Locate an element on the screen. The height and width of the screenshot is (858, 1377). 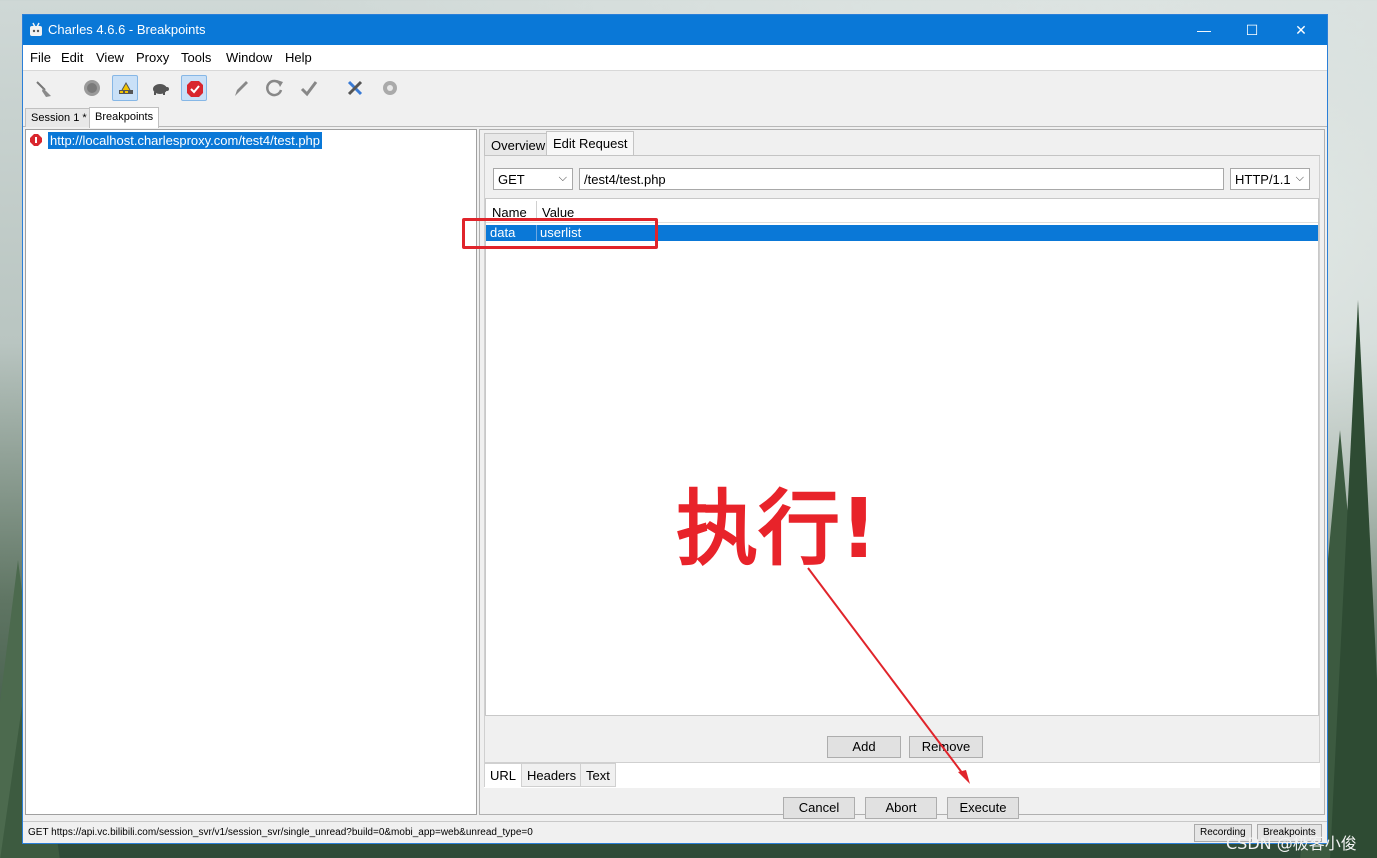
watermark: CSDN @极客小俊 is located at coordinates (1291, 843).